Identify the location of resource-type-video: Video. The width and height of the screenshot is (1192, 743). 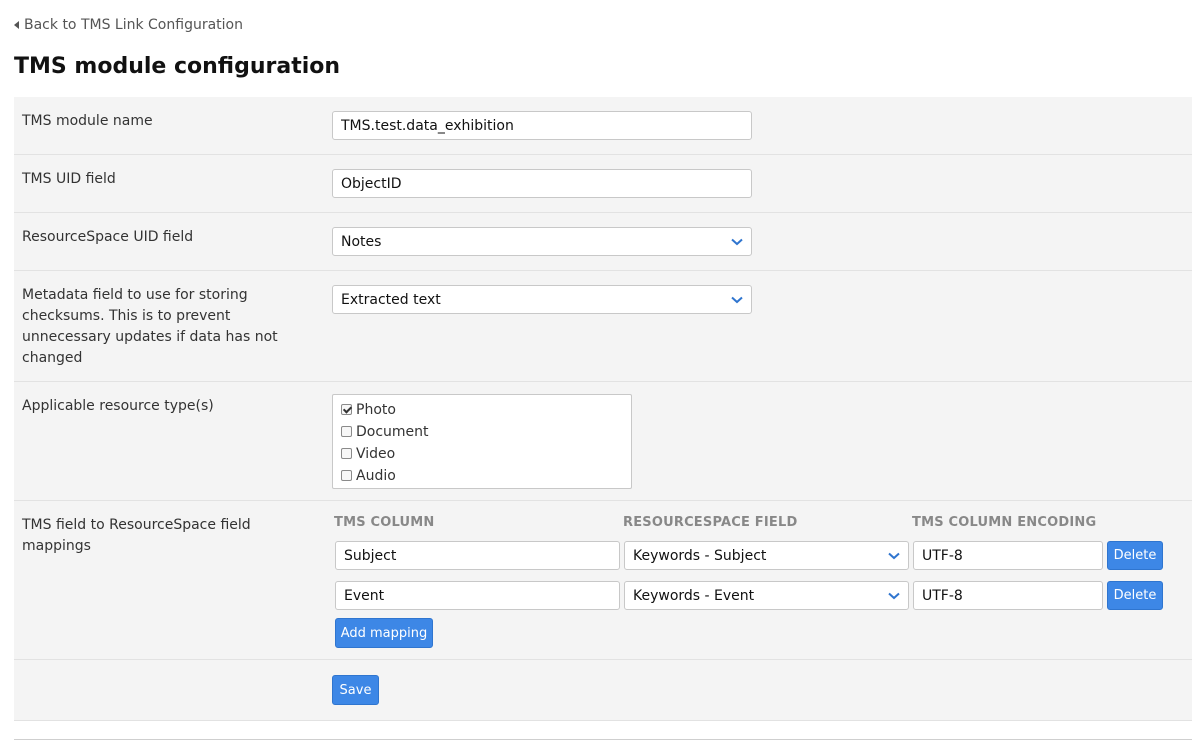
(482, 454).